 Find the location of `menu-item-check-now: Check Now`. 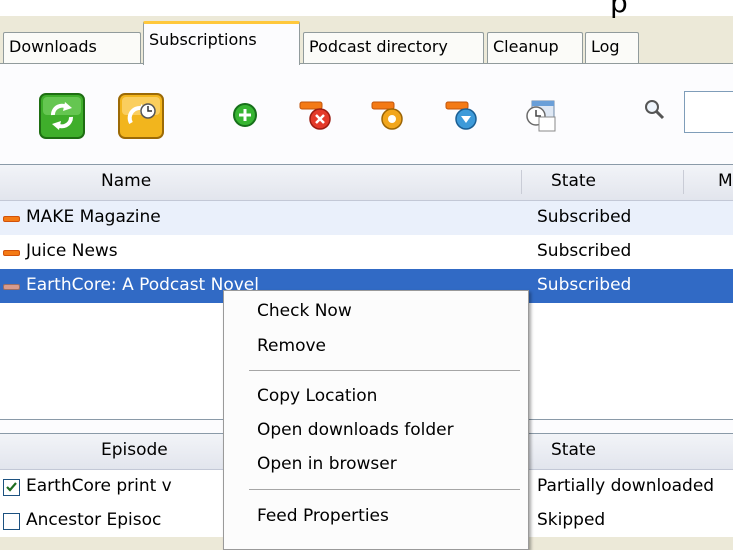

menu-item-check-now: Check Now is located at coordinates (304, 311).